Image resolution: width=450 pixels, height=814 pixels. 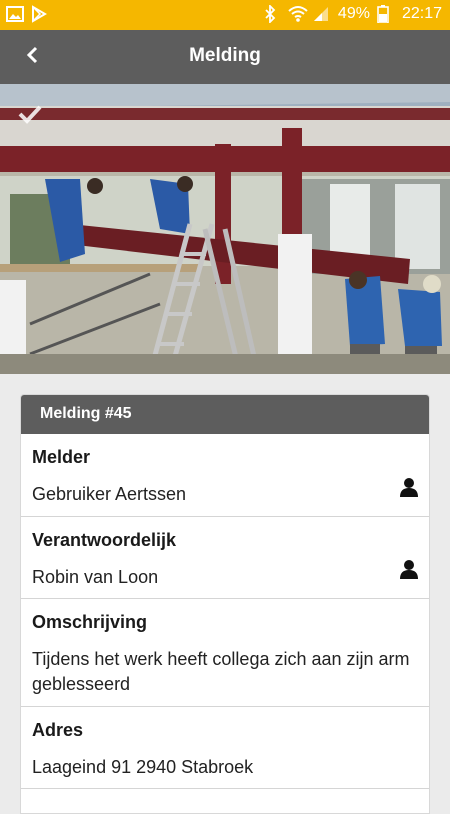 I want to click on check-icon, so click(x=30, y=114).